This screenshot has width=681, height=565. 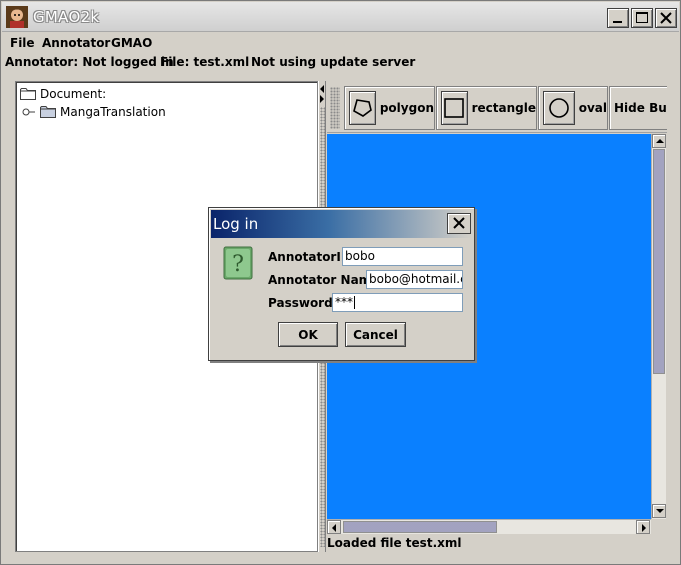 I want to click on hide-bubbles-label: Hide Bubbl, so click(x=640, y=108).